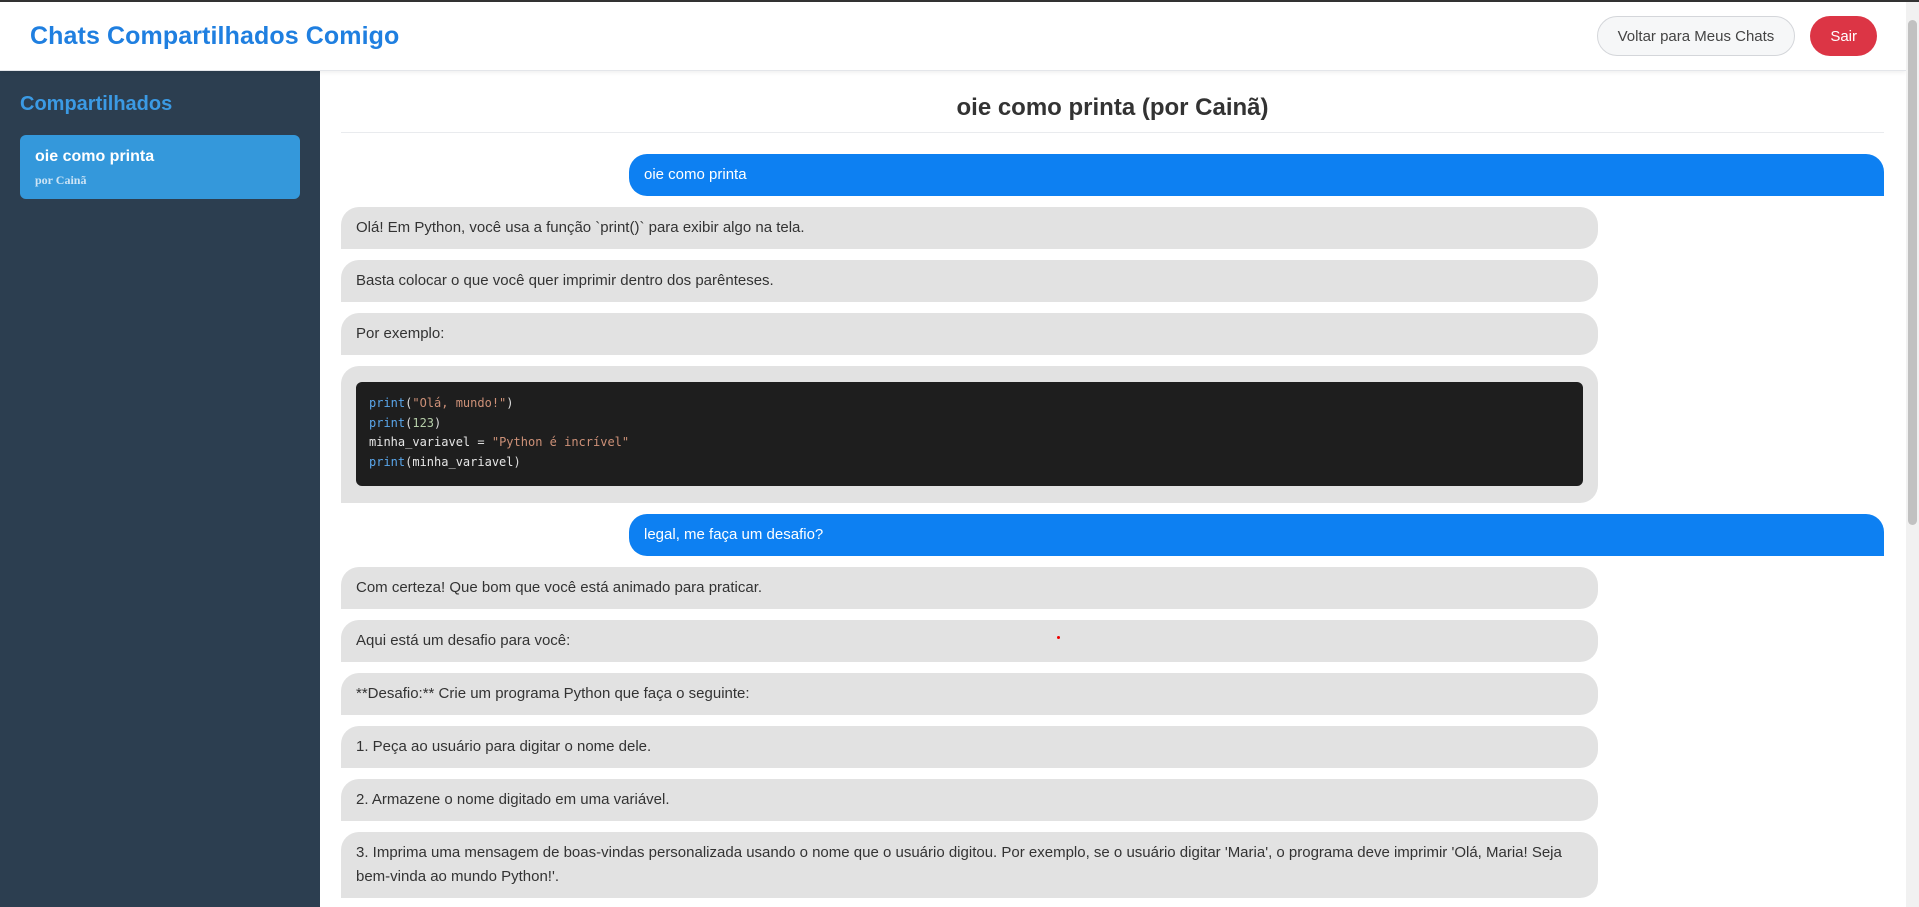  What do you see at coordinates (441, 403) in the screenshot?
I see `code-line: print("Olá, mundo!")` at bounding box center [441, 403].